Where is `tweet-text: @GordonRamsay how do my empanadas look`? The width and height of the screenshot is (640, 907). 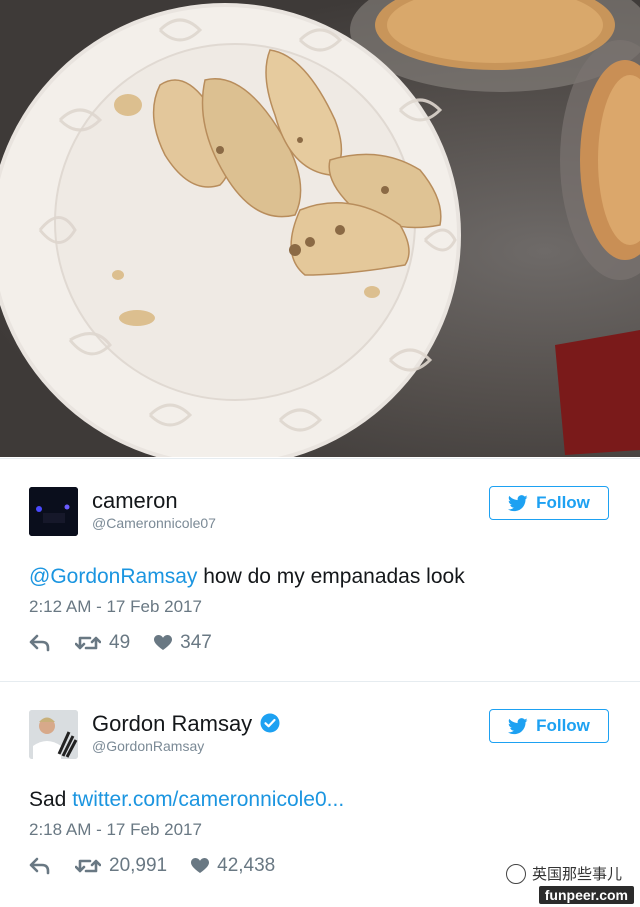
tweet-text: @GordonRamsay how do my empanadas look is located at coordinates (247, 577).